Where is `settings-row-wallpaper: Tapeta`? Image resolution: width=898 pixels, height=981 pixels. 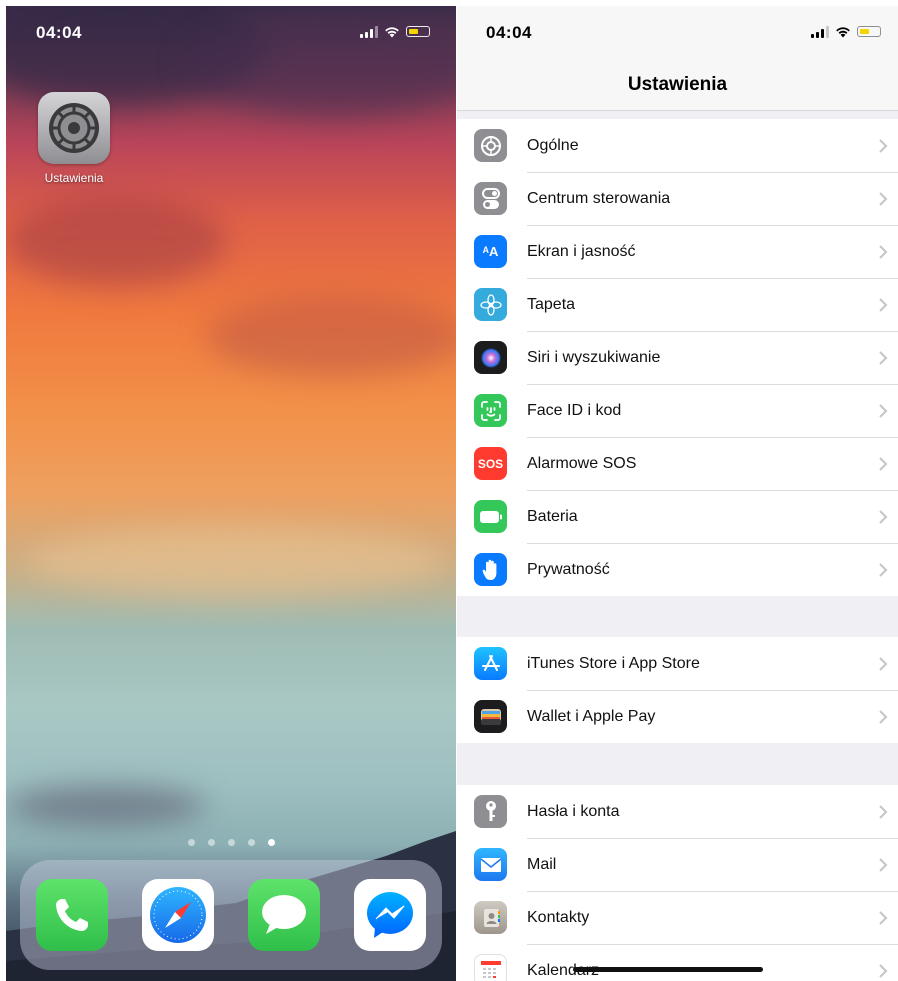 settings-row-wallpaper: Tapeta is located at coordinates (677, 304).